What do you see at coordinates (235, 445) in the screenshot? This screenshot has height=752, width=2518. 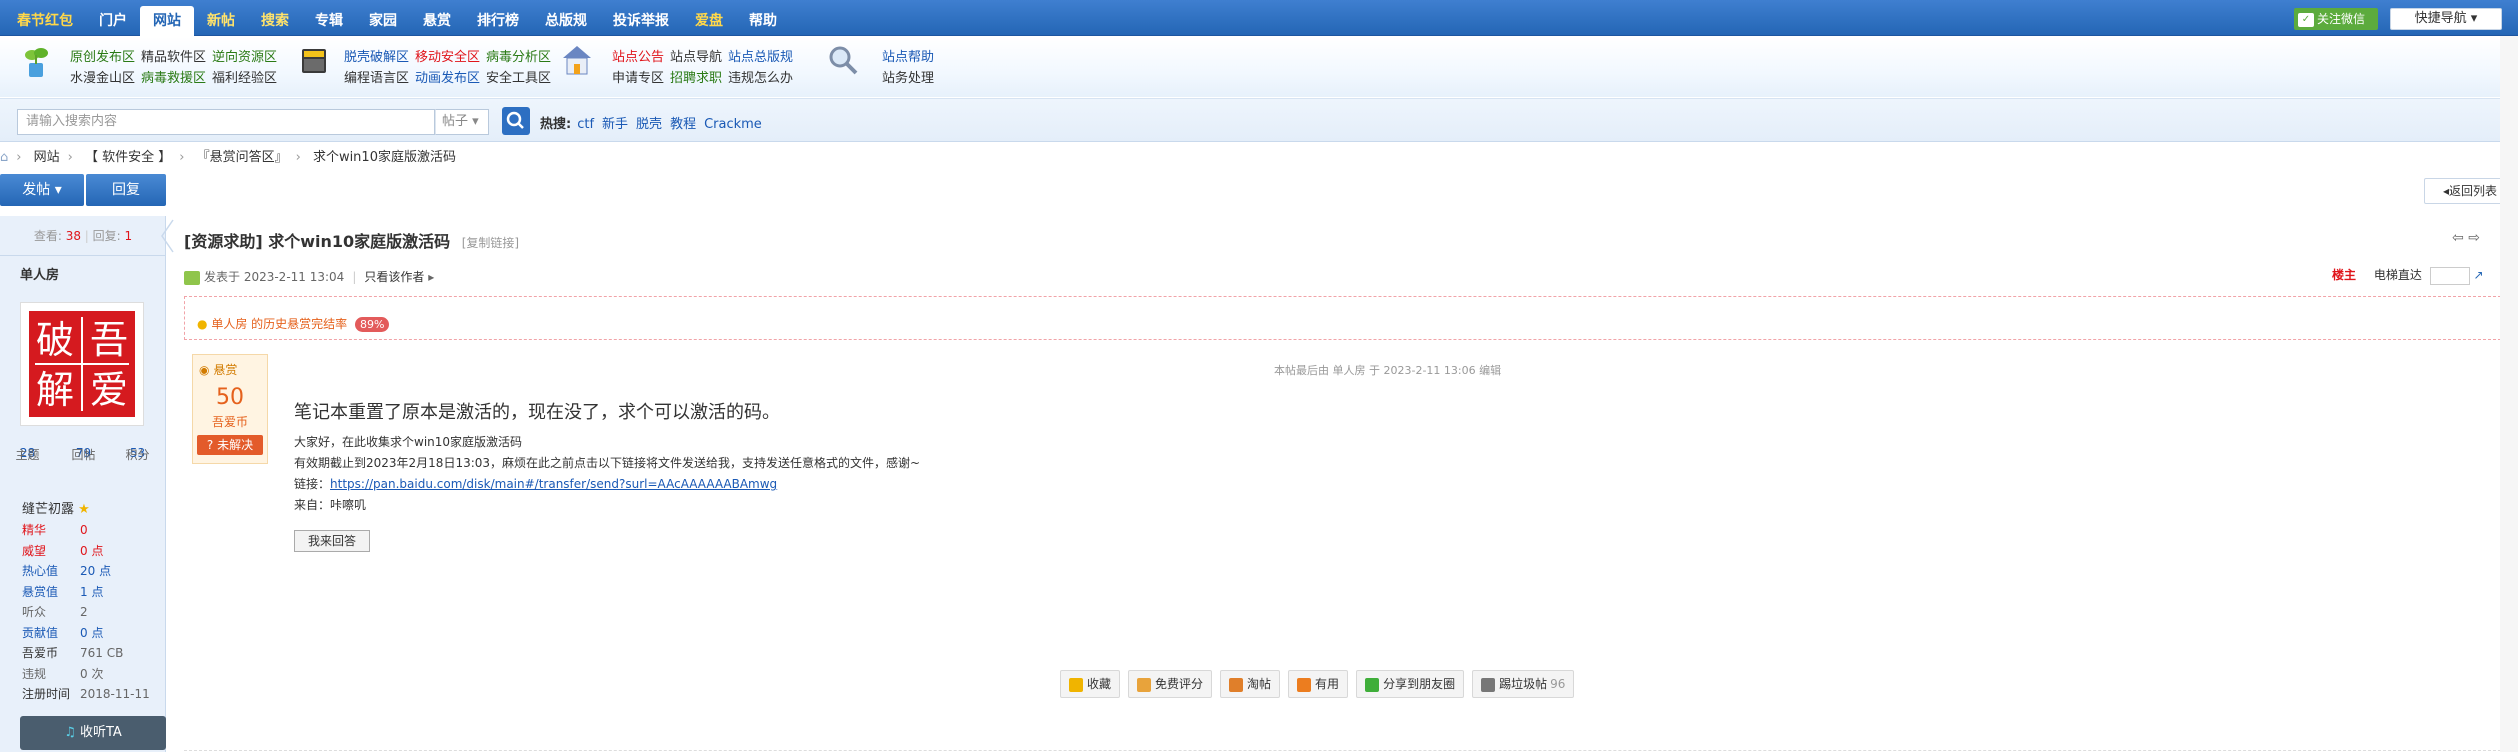 I see `bounty-status-label: 未解决` at bounding box center [235, 445].